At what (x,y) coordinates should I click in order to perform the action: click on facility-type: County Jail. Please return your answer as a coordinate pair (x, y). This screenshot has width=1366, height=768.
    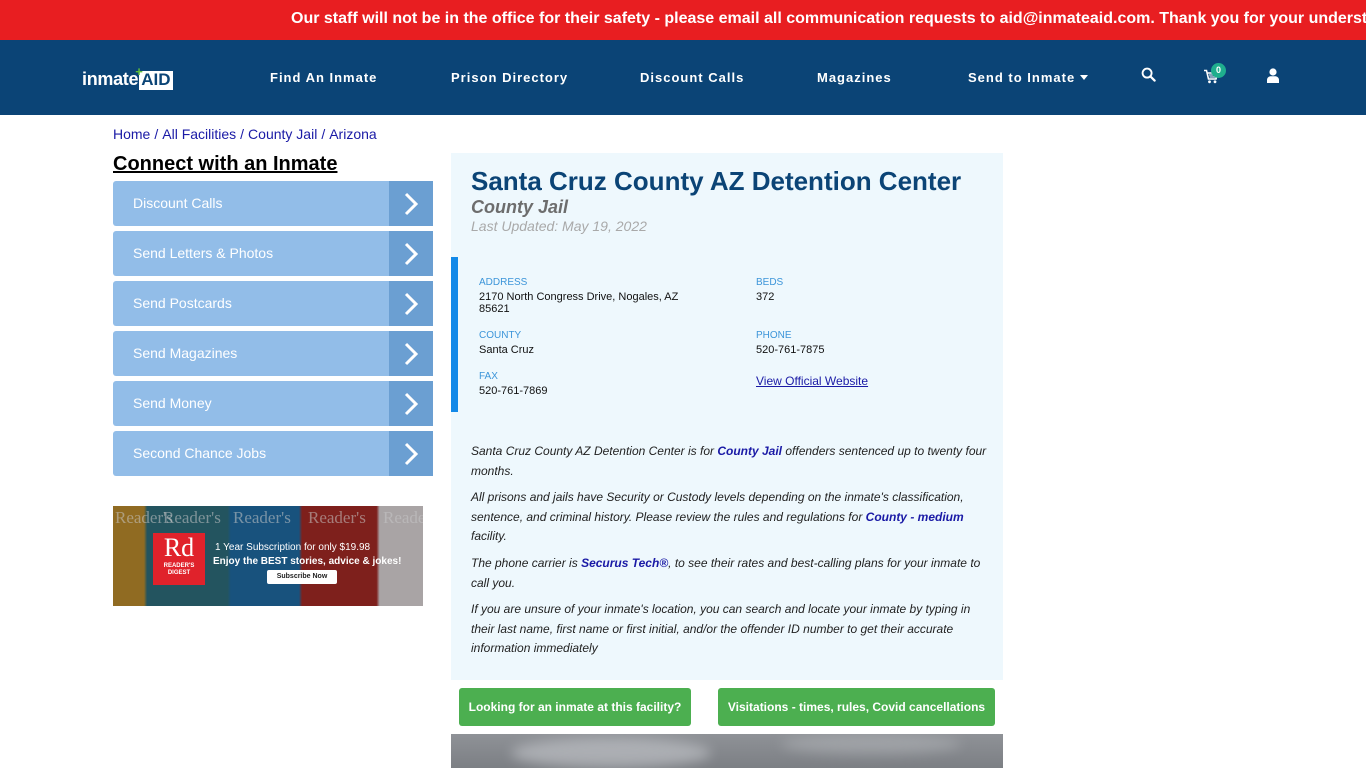
    Looking at the image, I should click on (520, 207).